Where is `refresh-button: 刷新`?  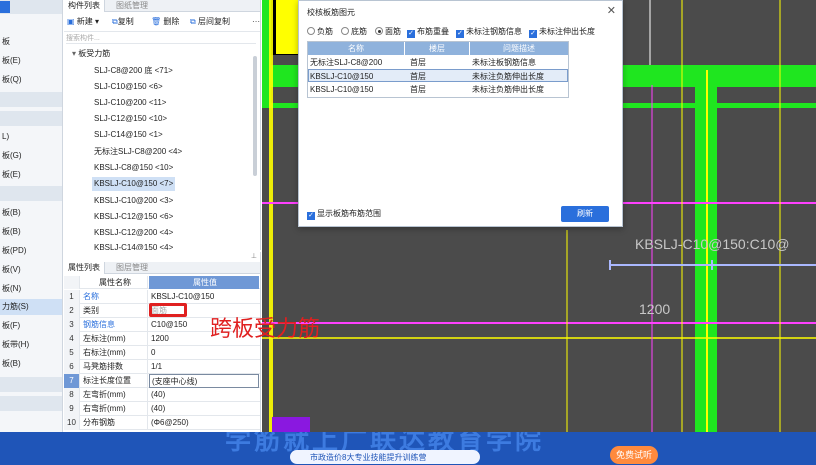 refresh-button: 刷新 is located at coordinates (585, 214).